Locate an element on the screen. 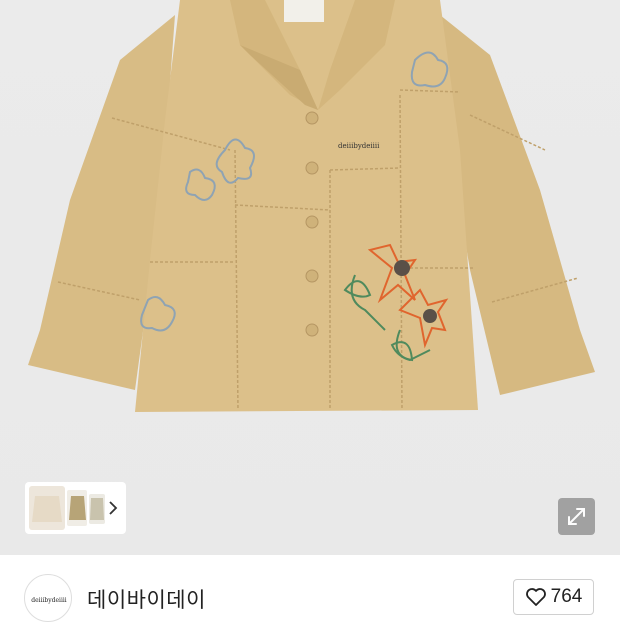 Image resolution: width=620 pixels, height=622 pixels. store-logo-image: deiiibydeiiii is located at coordinates (49, 600).